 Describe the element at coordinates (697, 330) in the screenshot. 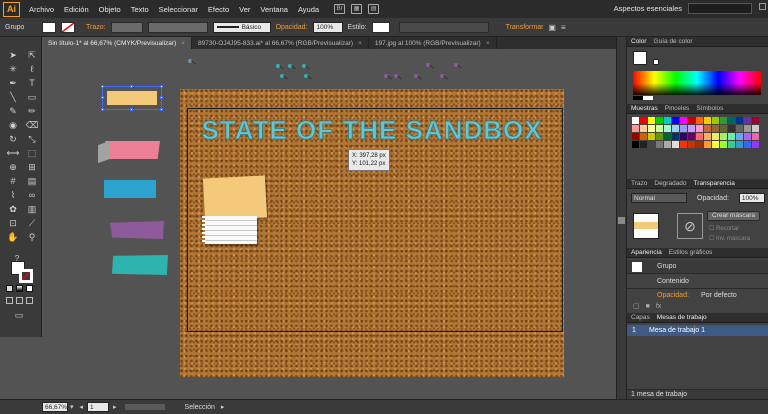

I see `artboard-list-row: 1 Mesa de trabajo 1` at that location.